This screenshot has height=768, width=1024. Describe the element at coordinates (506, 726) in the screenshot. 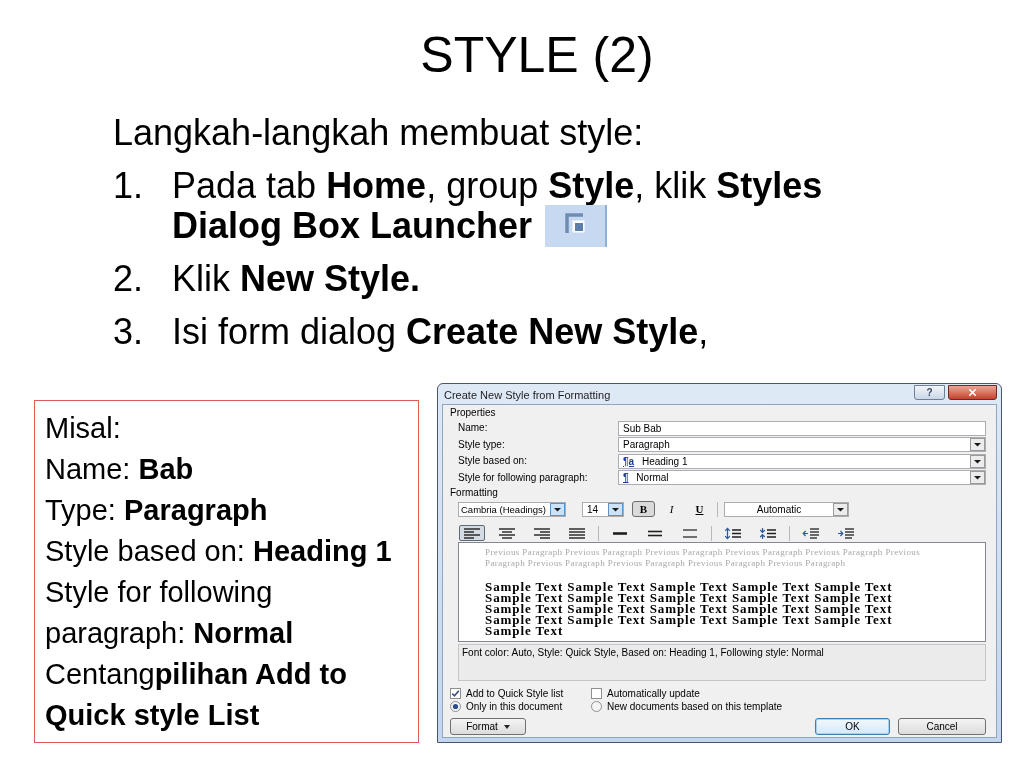

I see `caret-icon` at that location.